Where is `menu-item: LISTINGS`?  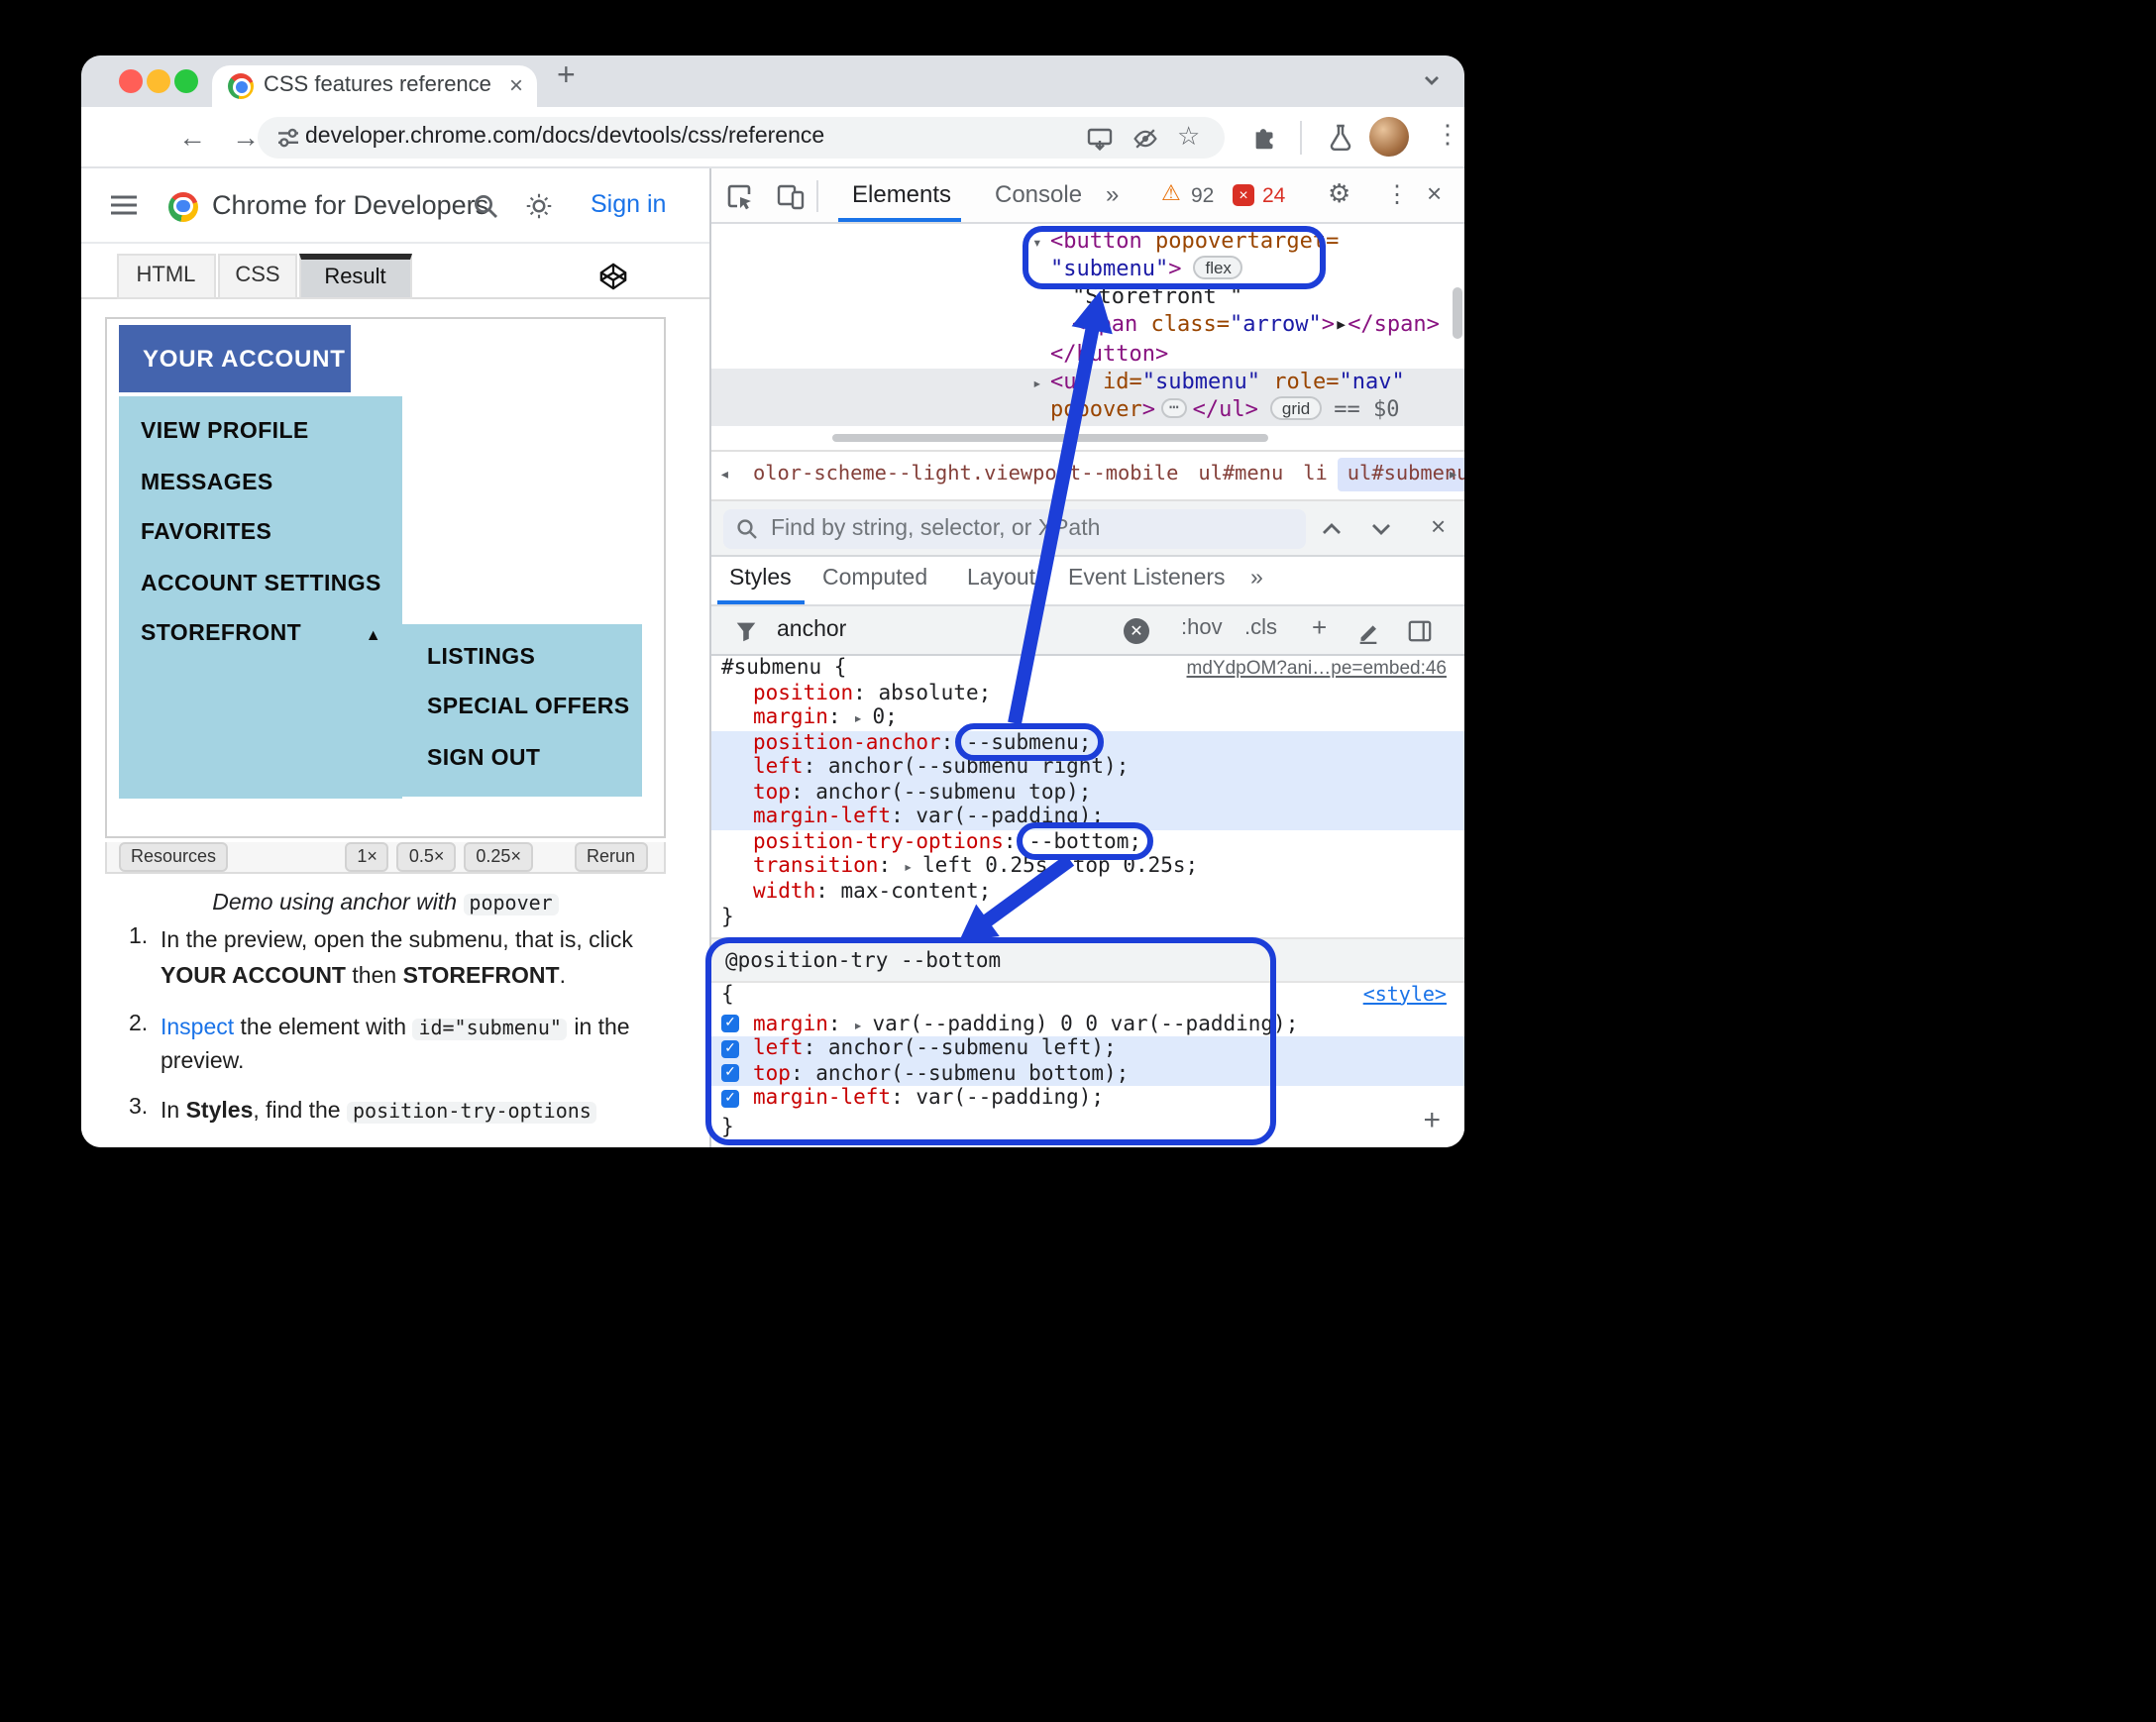 menu-item: LISTINGS is located at coordinates (521, 658).